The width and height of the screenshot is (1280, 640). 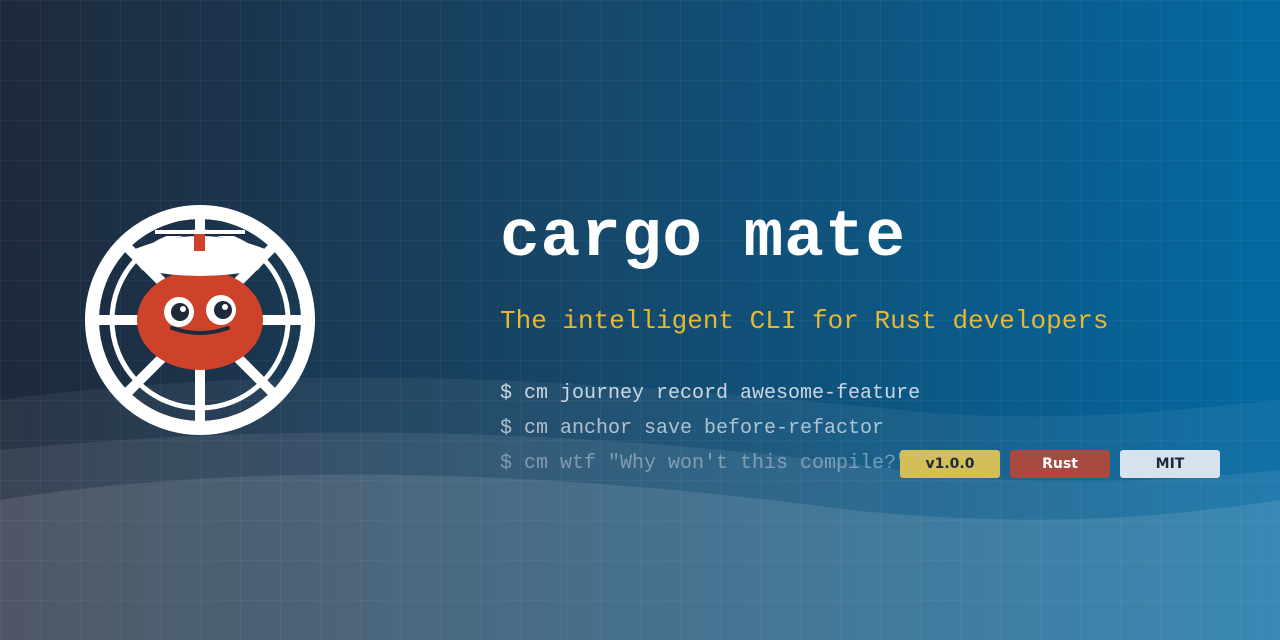 I want to click on command-example: $ cm anchor save before-refactor, so click(x=692, y=428).